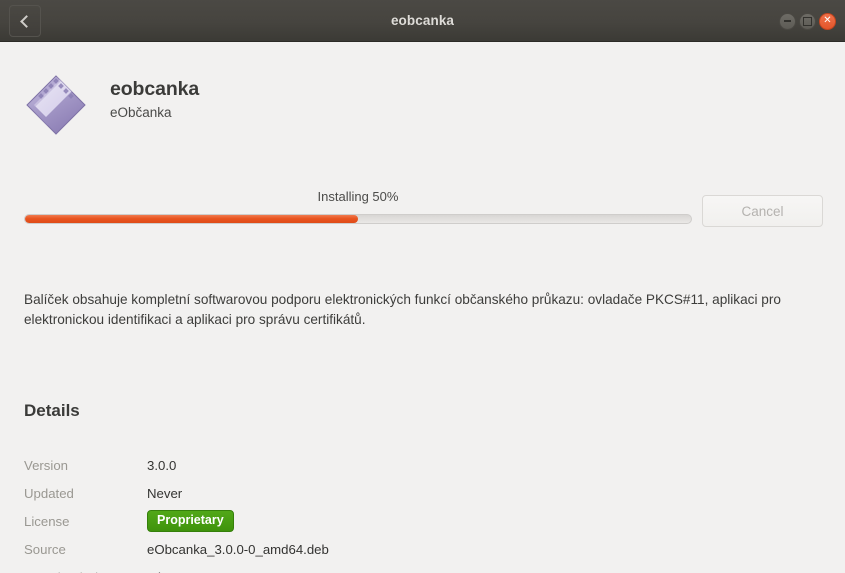 The height and width of the screenshot is (573, 845). I want to click on table-row: License Proprietary, so click(374, 521).